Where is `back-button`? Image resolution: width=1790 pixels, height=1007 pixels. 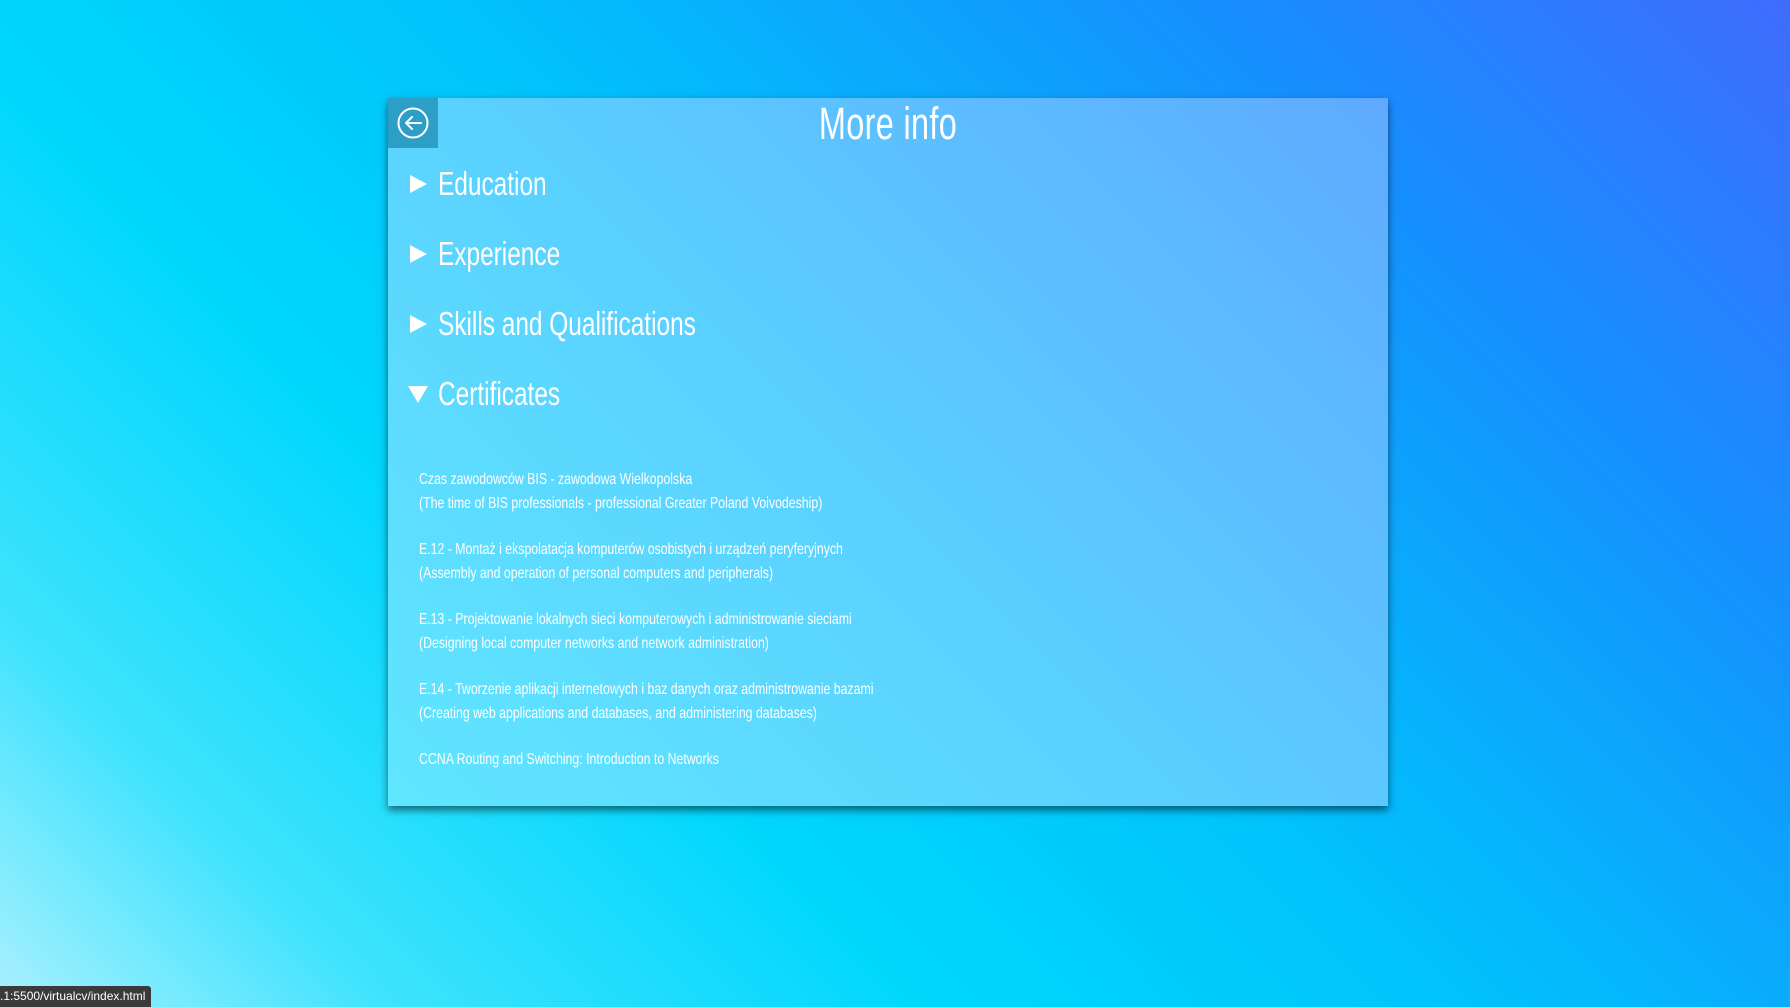
back-button is located at coordinates (413, 123).